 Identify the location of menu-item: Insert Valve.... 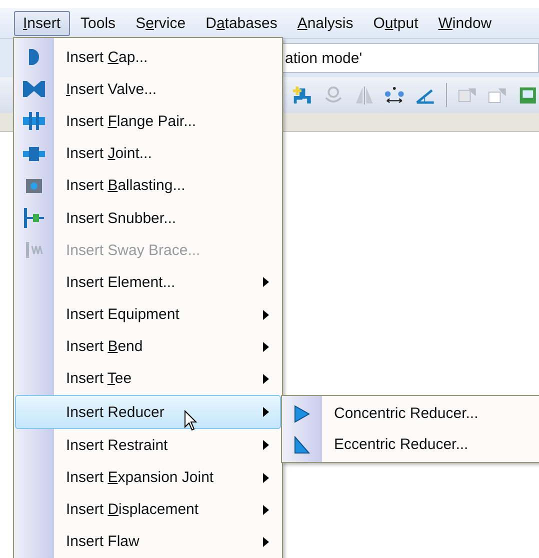
(148, 89).